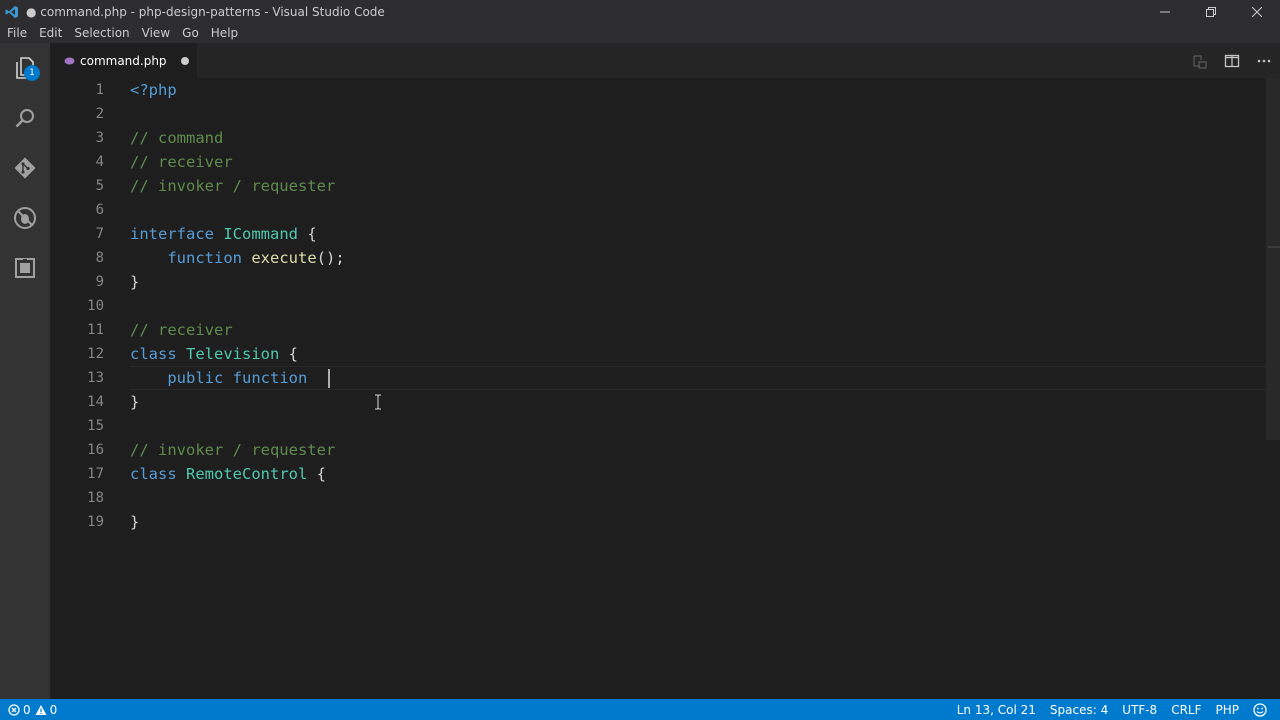  Describe the element at coordinates (99, 138) in the screenshot. I see `line-number: 3` at that location.